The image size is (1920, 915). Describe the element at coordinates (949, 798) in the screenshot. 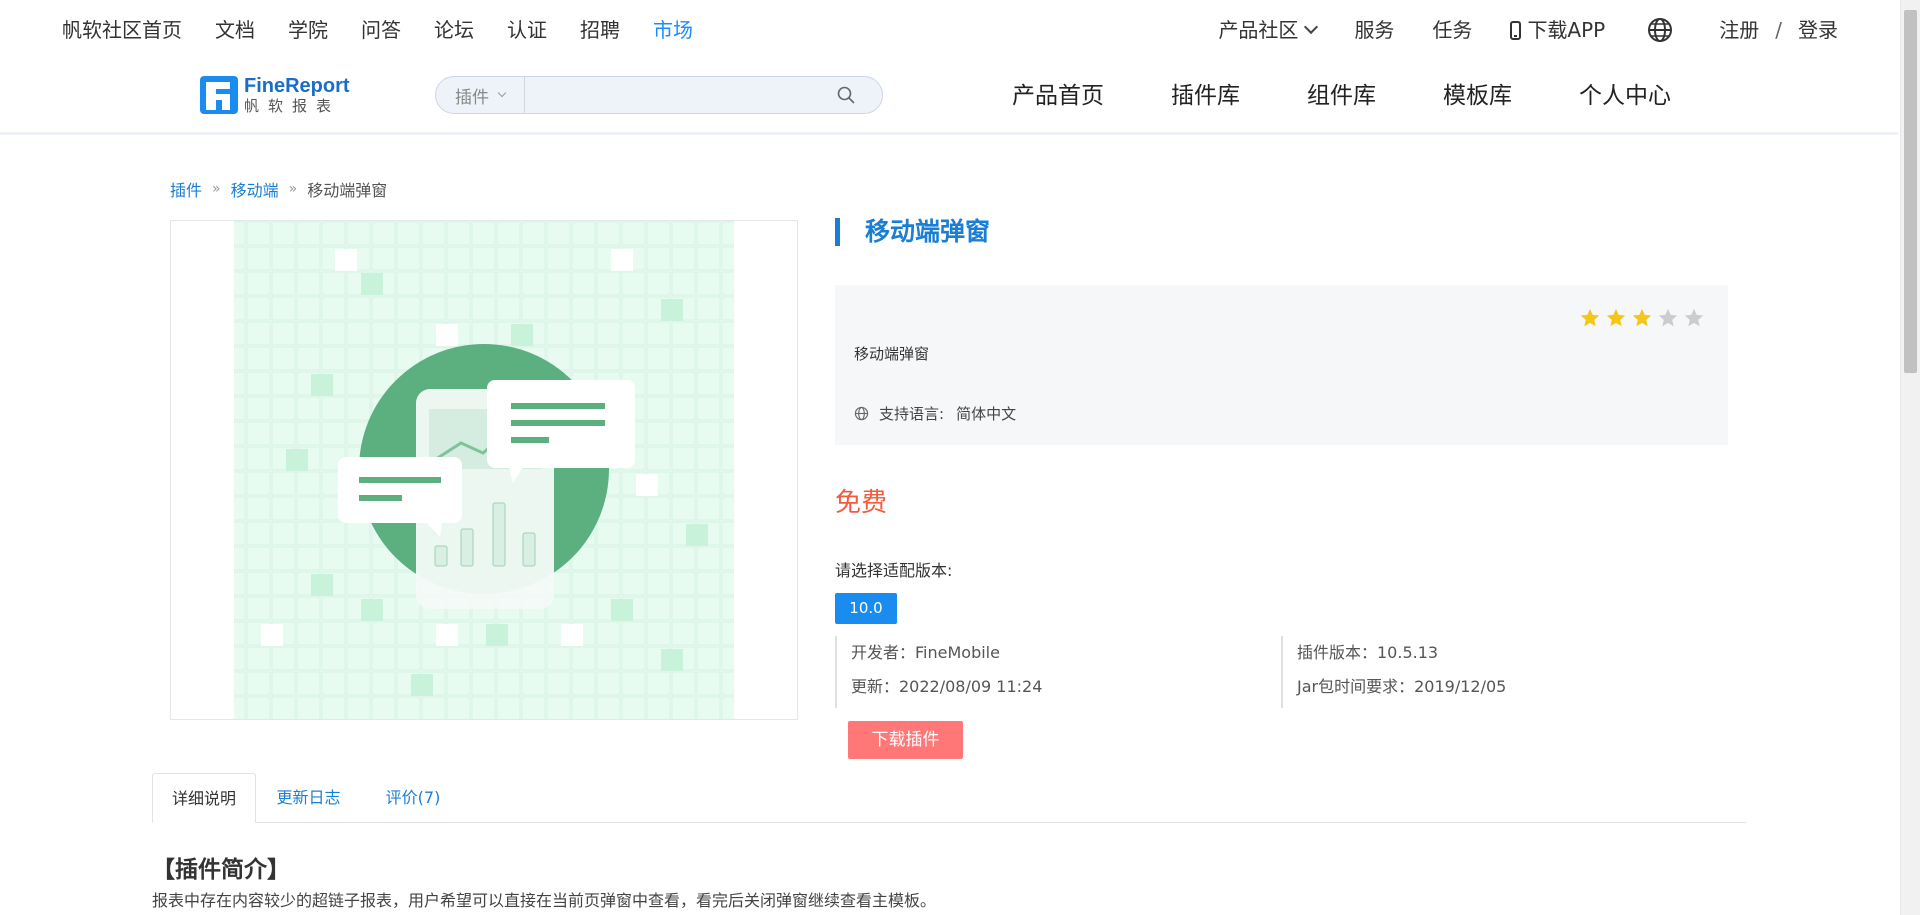

I see `detail-tabs: 详细说明 更新日志 评价(7)` at that location.